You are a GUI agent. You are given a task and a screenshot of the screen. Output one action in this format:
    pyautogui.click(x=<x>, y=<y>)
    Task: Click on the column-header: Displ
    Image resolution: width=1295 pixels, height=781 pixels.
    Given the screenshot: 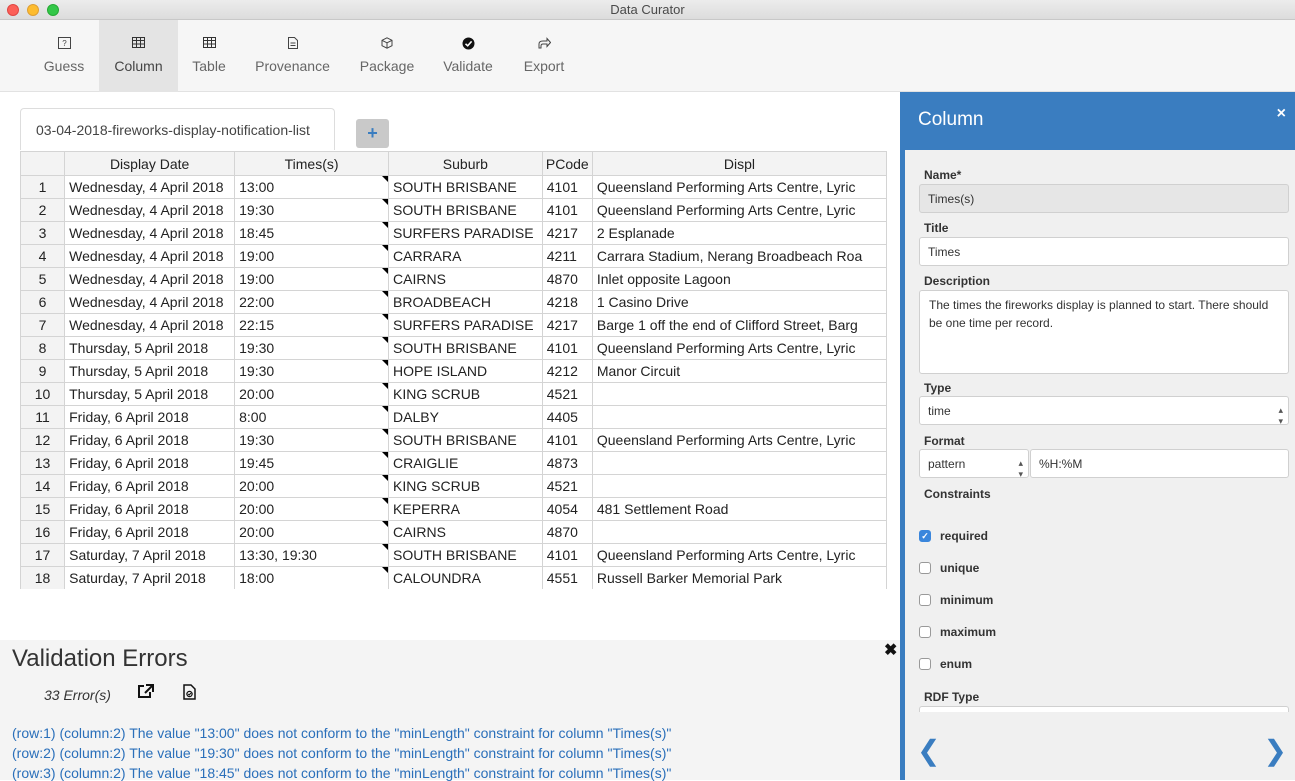 What is the action you would take?
    pyautogui.click(x=739, y=163)
    